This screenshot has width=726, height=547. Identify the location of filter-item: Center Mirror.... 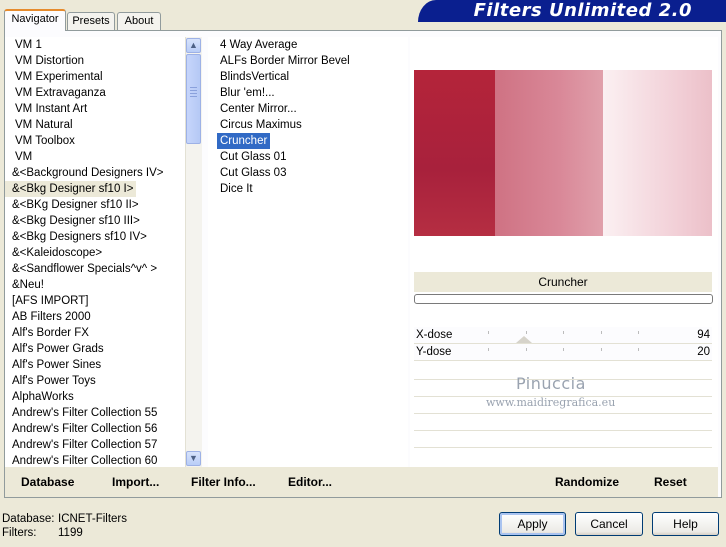
(254, 109).